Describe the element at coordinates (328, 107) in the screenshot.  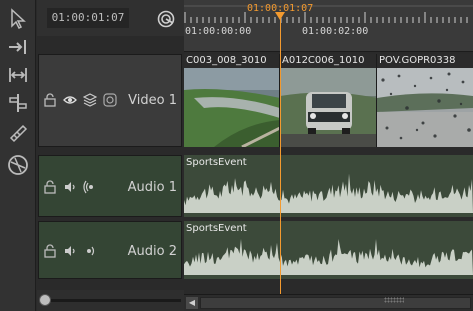
I see `clip-thumbnail-car` at that location.